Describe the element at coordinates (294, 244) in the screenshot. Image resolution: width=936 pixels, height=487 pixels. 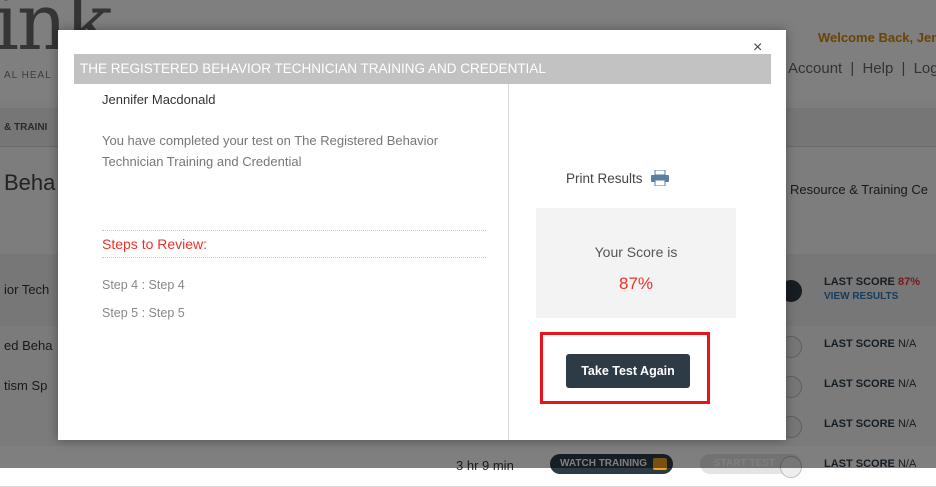
I see `steps-to-review-heading: Steps to Review:` at that location.